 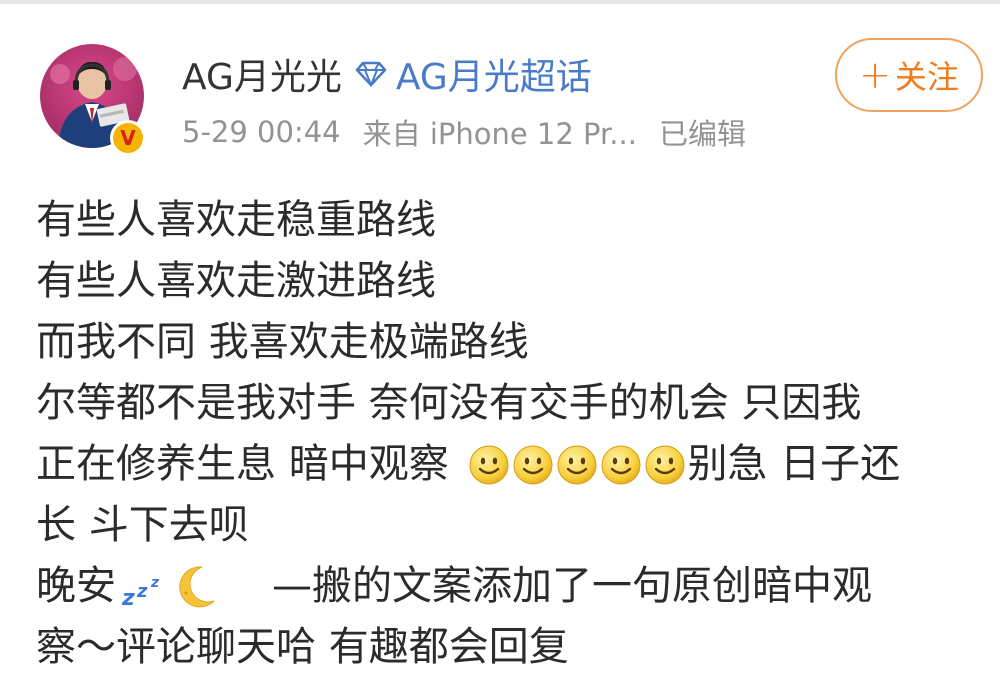 I want to click on emoji-group, so click(x=577, y=465).